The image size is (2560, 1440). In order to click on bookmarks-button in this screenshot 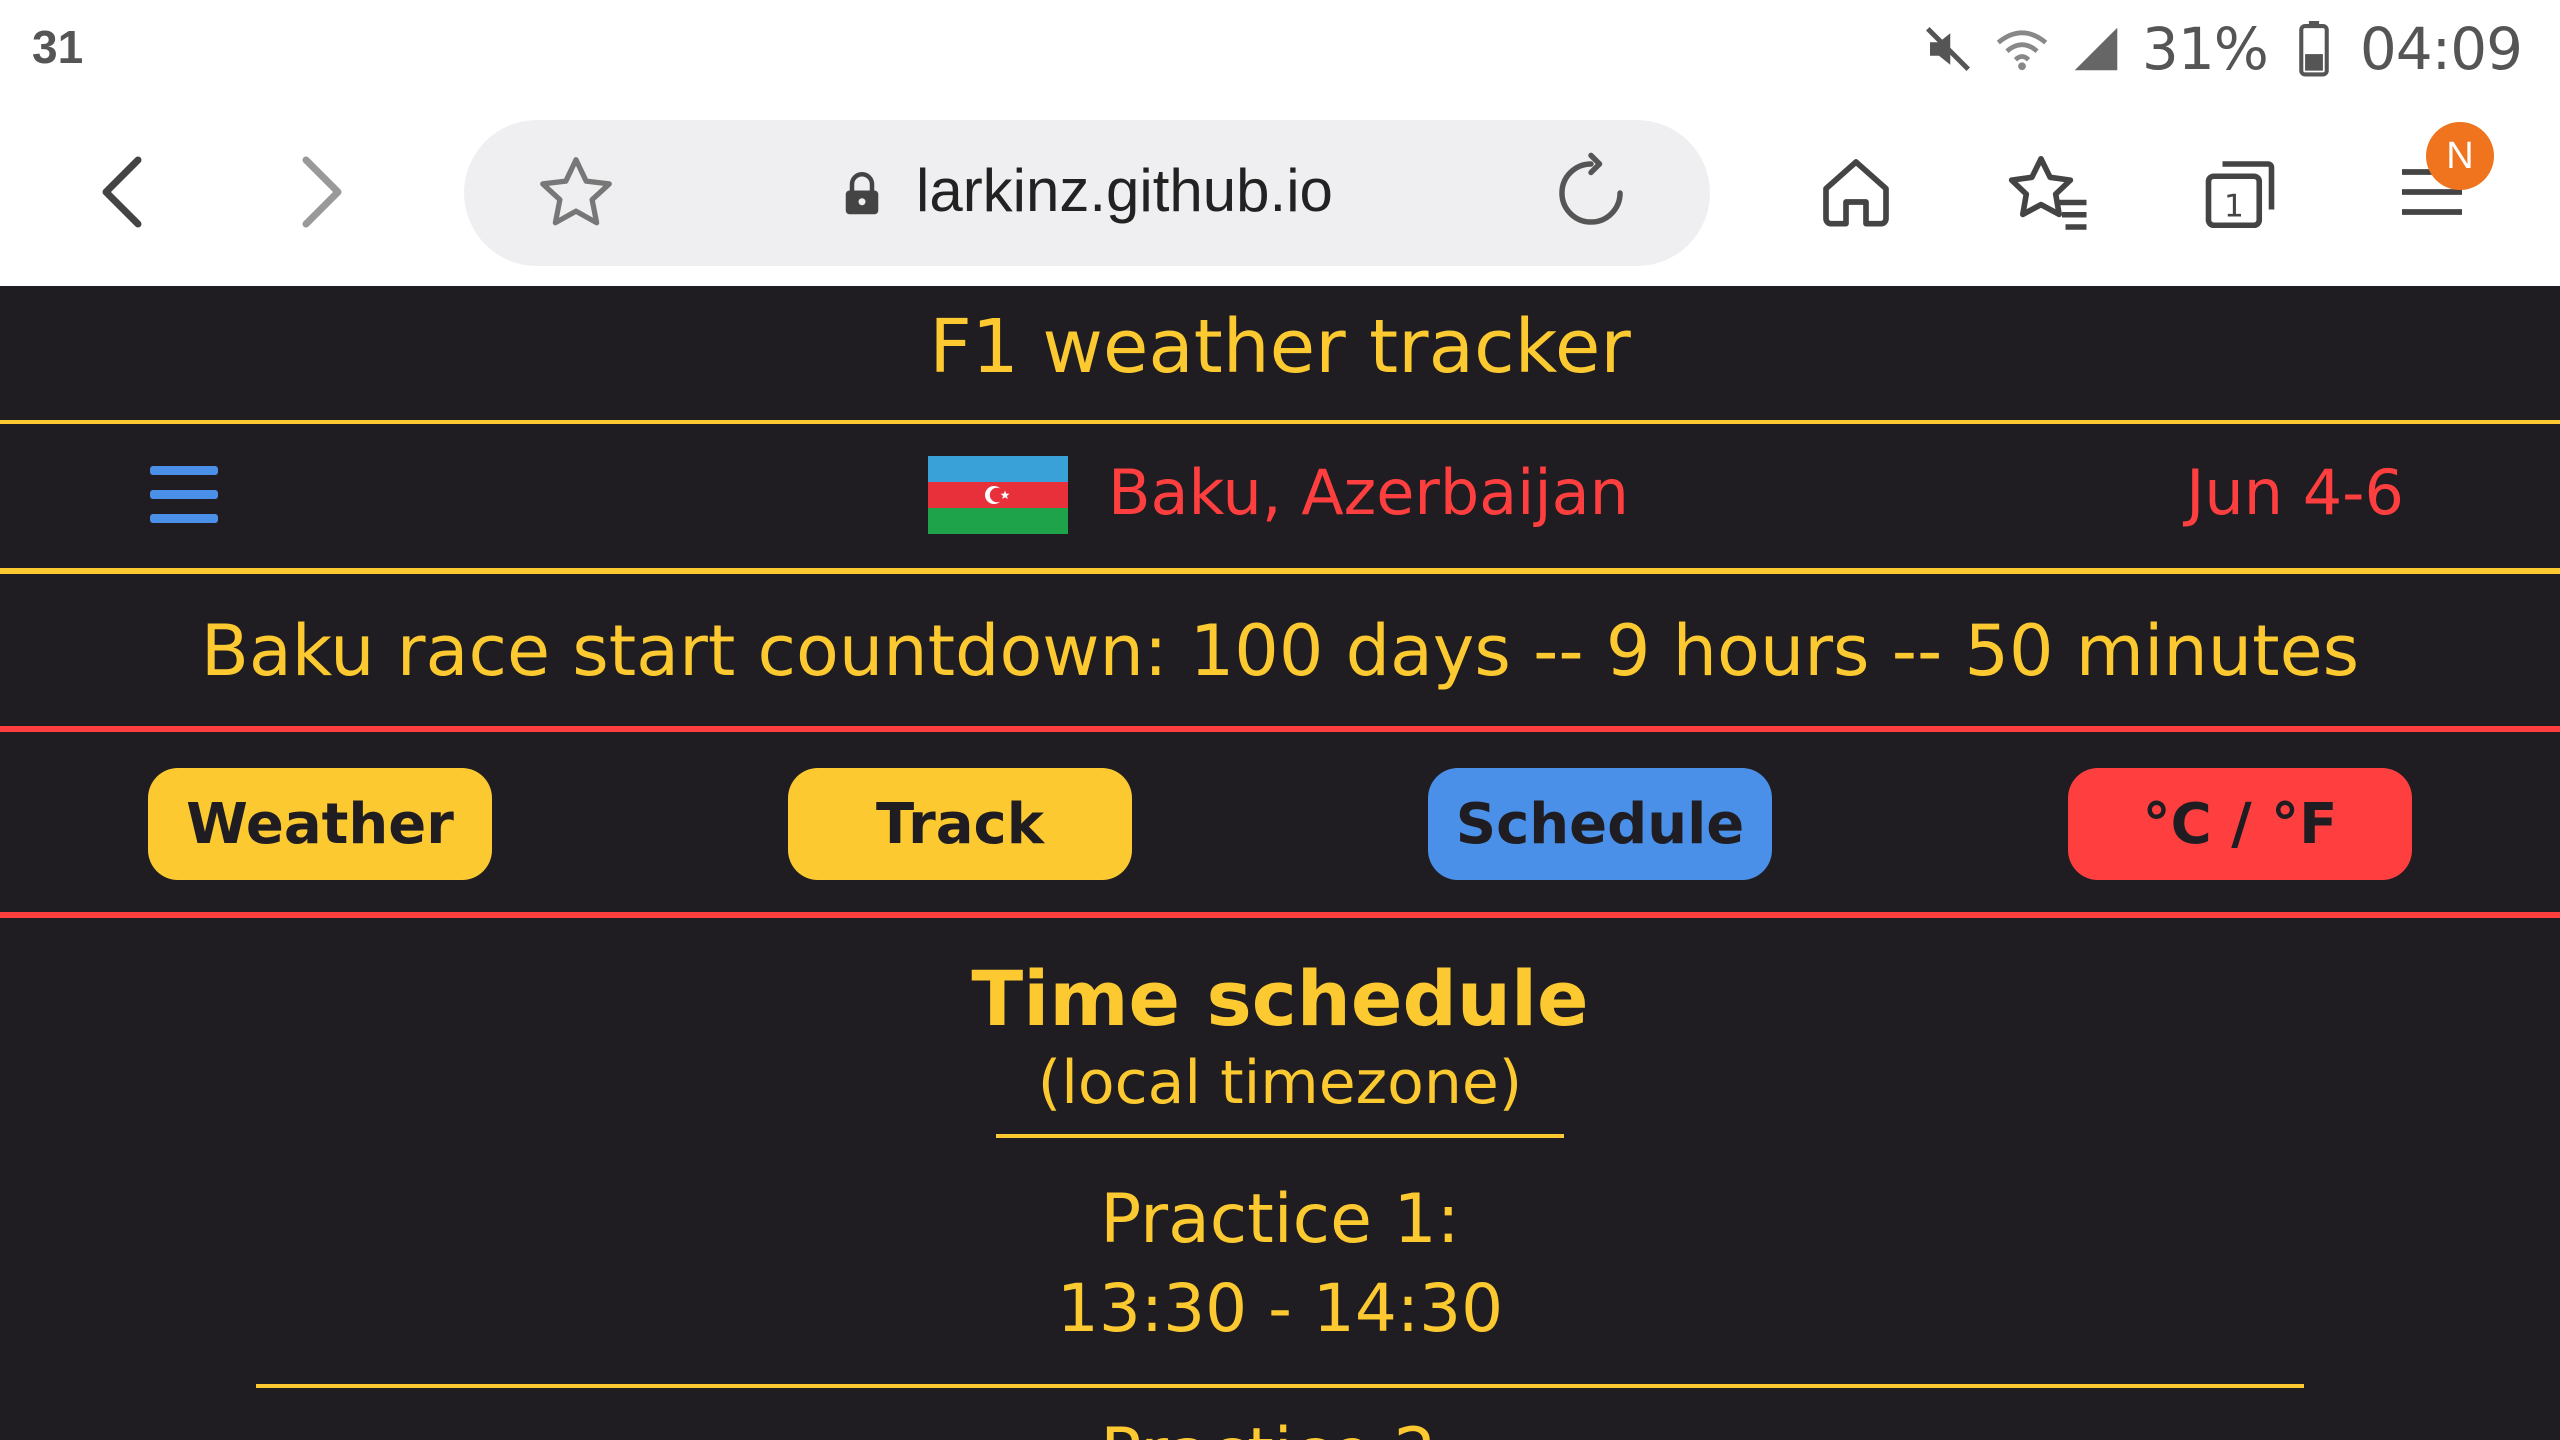, I will do `click(2048, 192)`.